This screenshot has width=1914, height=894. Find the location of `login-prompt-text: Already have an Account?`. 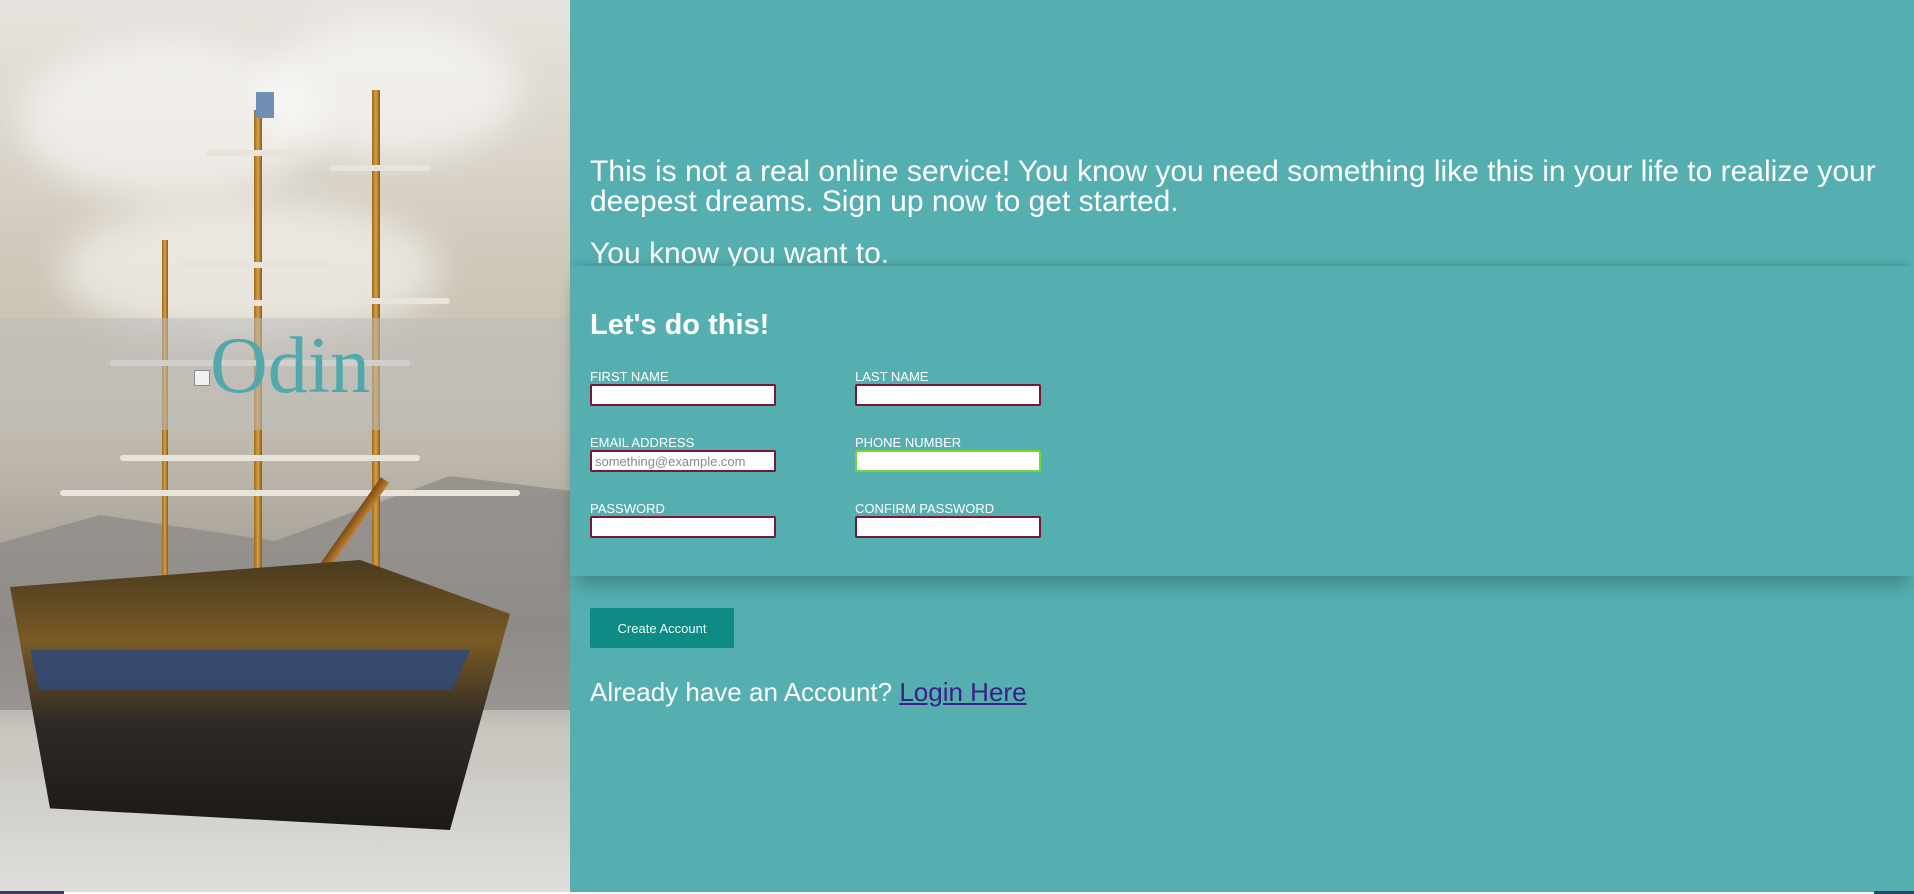

login-prompt-text: Already have an Account? is located at coordinates (741, 692).